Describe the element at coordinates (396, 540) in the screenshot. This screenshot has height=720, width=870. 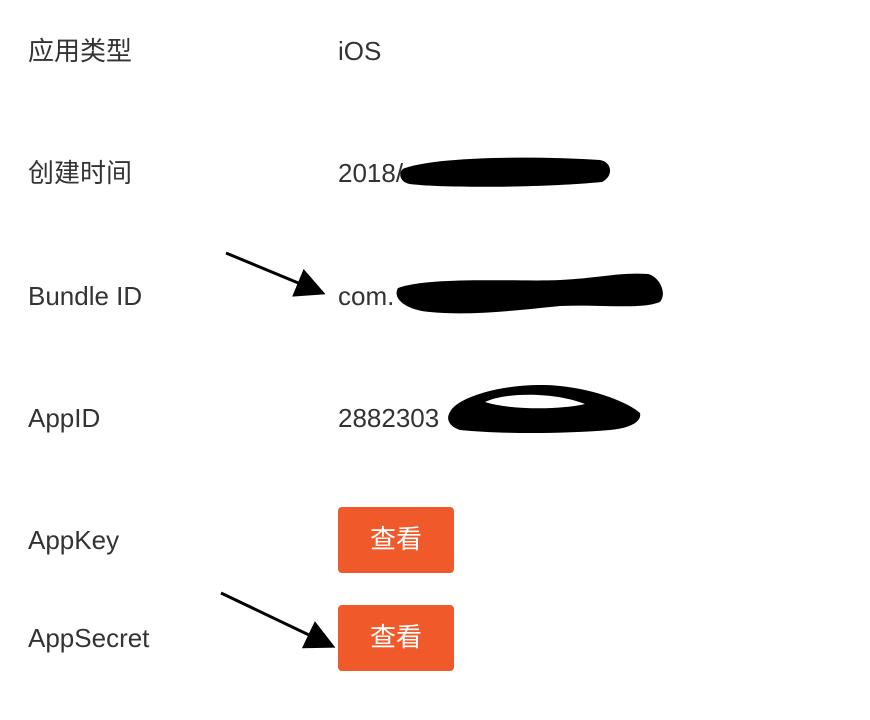
I see `view-app-key-button: 查看` at that location.